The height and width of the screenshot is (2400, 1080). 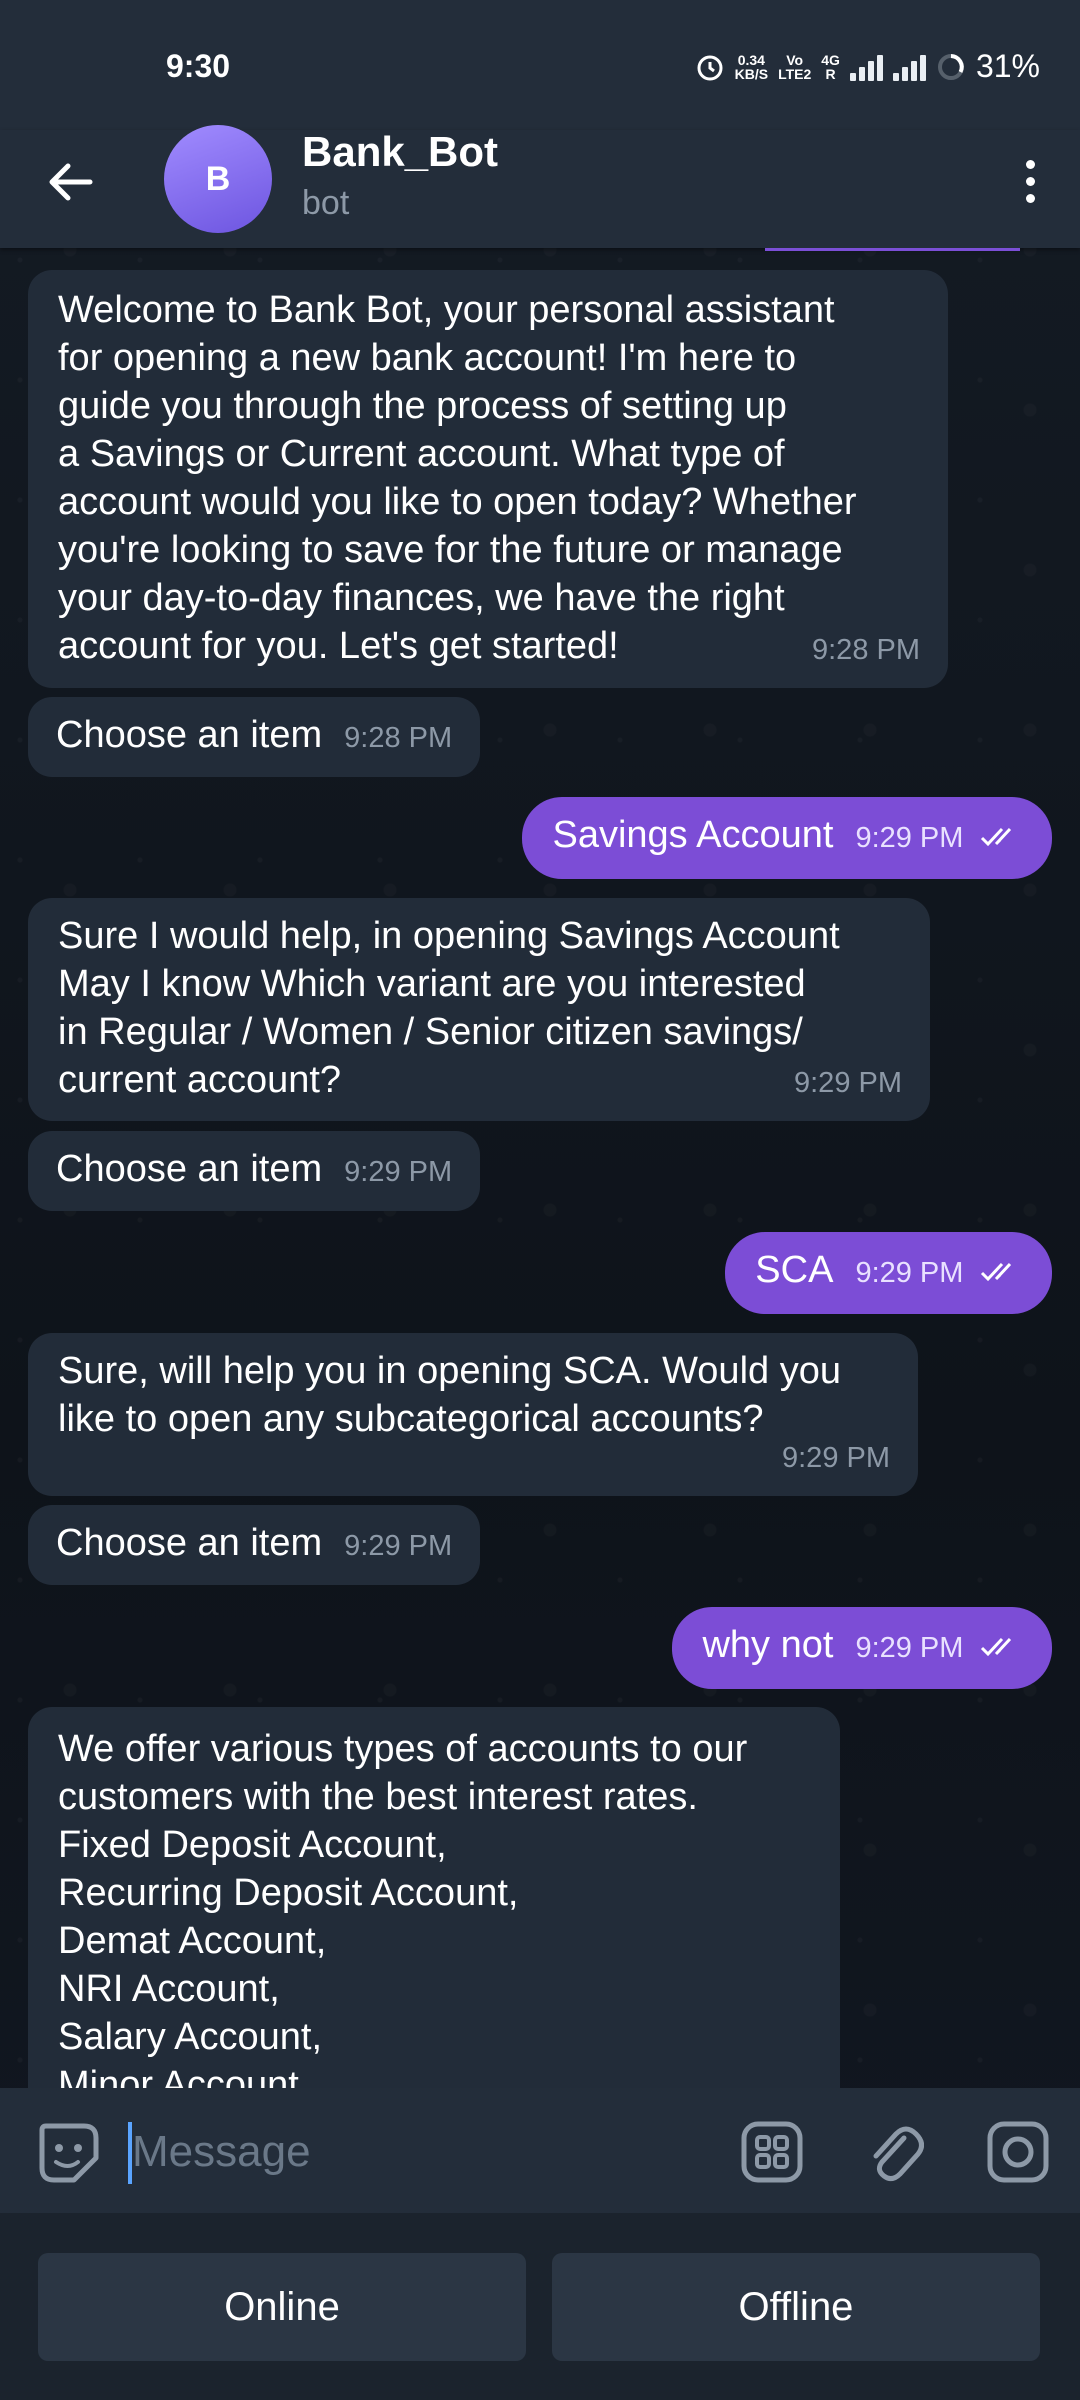 What do you see at coordinates (1007, 66) in the screenshot?
I see `battery-percent: 31%` at bounding box center [1007, 66].